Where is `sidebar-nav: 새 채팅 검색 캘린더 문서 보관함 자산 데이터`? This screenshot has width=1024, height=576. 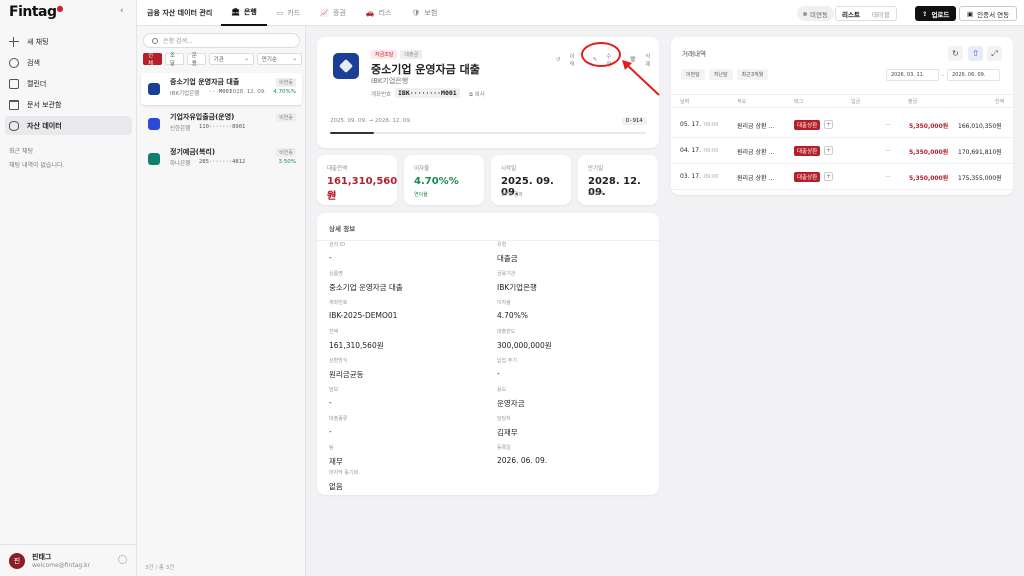
sidebar-nav: 새 채팅 검색 캘린더 문서 보관함 자산 데이터 is located at coordinates (68, 84).